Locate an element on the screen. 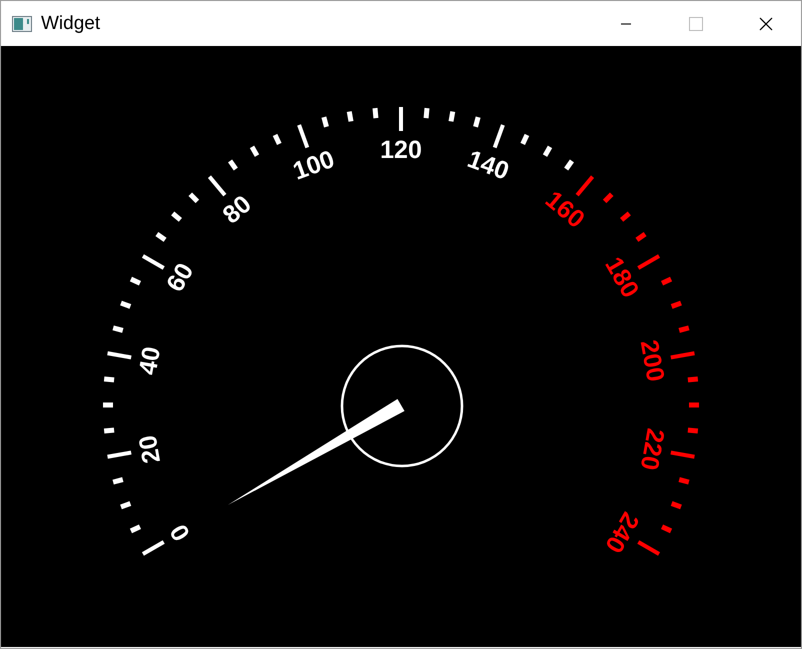 Image resolution: width=802 pixels, height=649 pixels. scale-label: 40 is located at coordinates (150, 360).